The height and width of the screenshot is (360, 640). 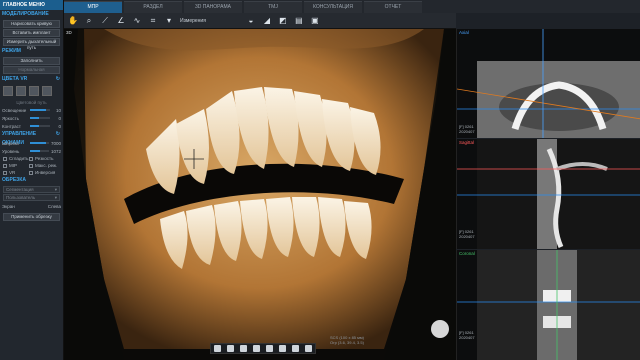 What do you see at coordinates (19, 138) in the screenshot?
I see `section-window-label: УПРАВЛЕНИЕ ОКНАМИ` at bounding box center [19, 138].